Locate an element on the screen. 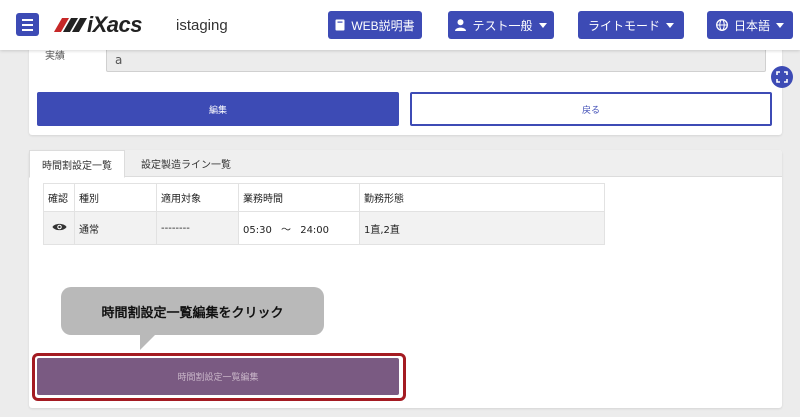  app-header: iXacs istaging WEB説明書 テスト一般 ライトモード 日本語 is located at coordinates (400, 25).